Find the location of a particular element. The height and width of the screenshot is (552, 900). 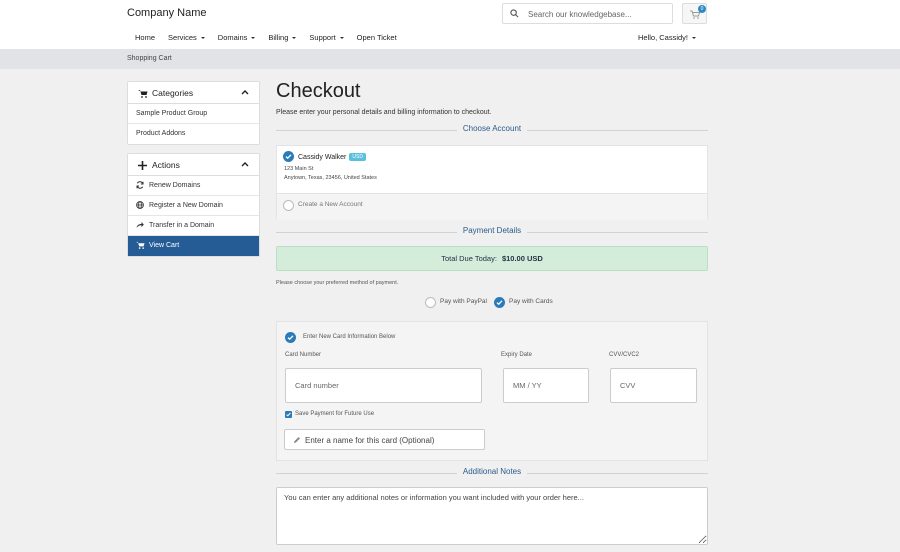

card-name-input is located at coordinates (392, 440).